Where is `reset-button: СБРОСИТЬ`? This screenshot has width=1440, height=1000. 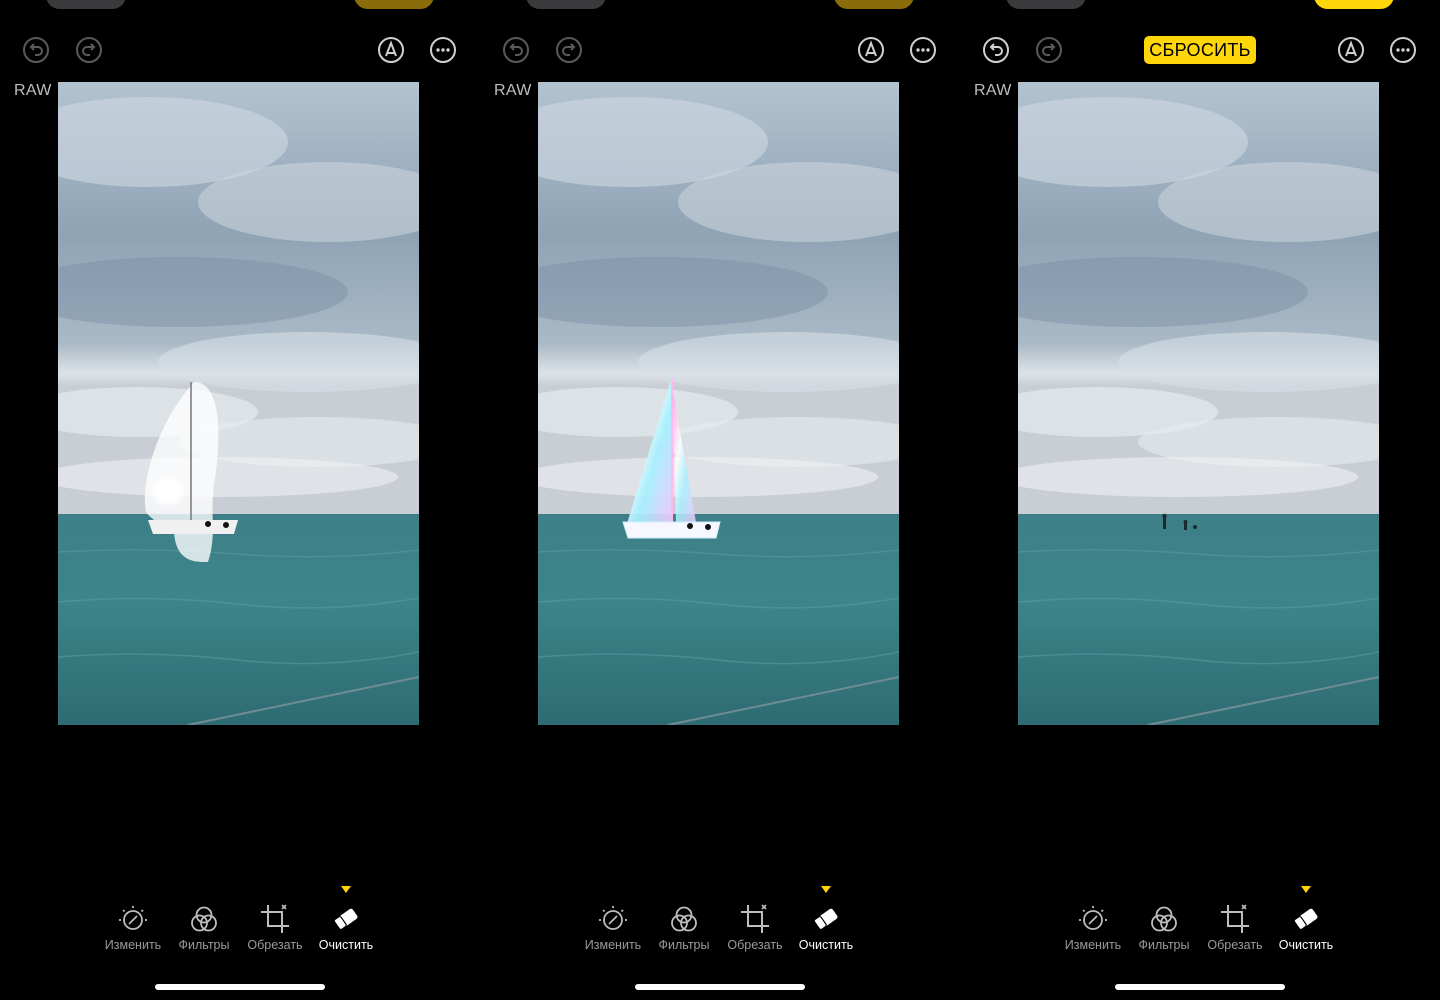 reset-button: СБРОСИТЬ is located at coordinates (1200, 50).